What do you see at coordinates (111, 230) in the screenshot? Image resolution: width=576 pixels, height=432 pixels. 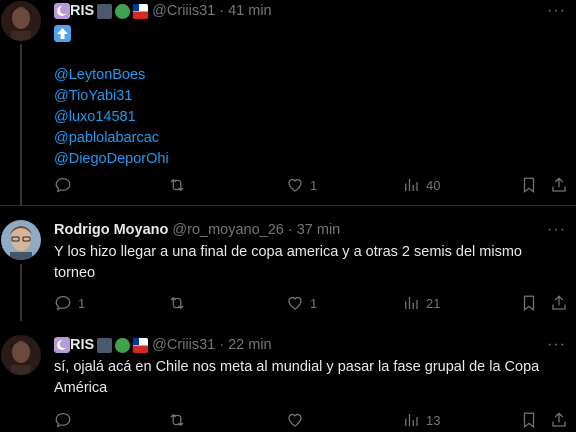 I see `display-name: Rodrigo Moyano` at bounding box center [111, 230].